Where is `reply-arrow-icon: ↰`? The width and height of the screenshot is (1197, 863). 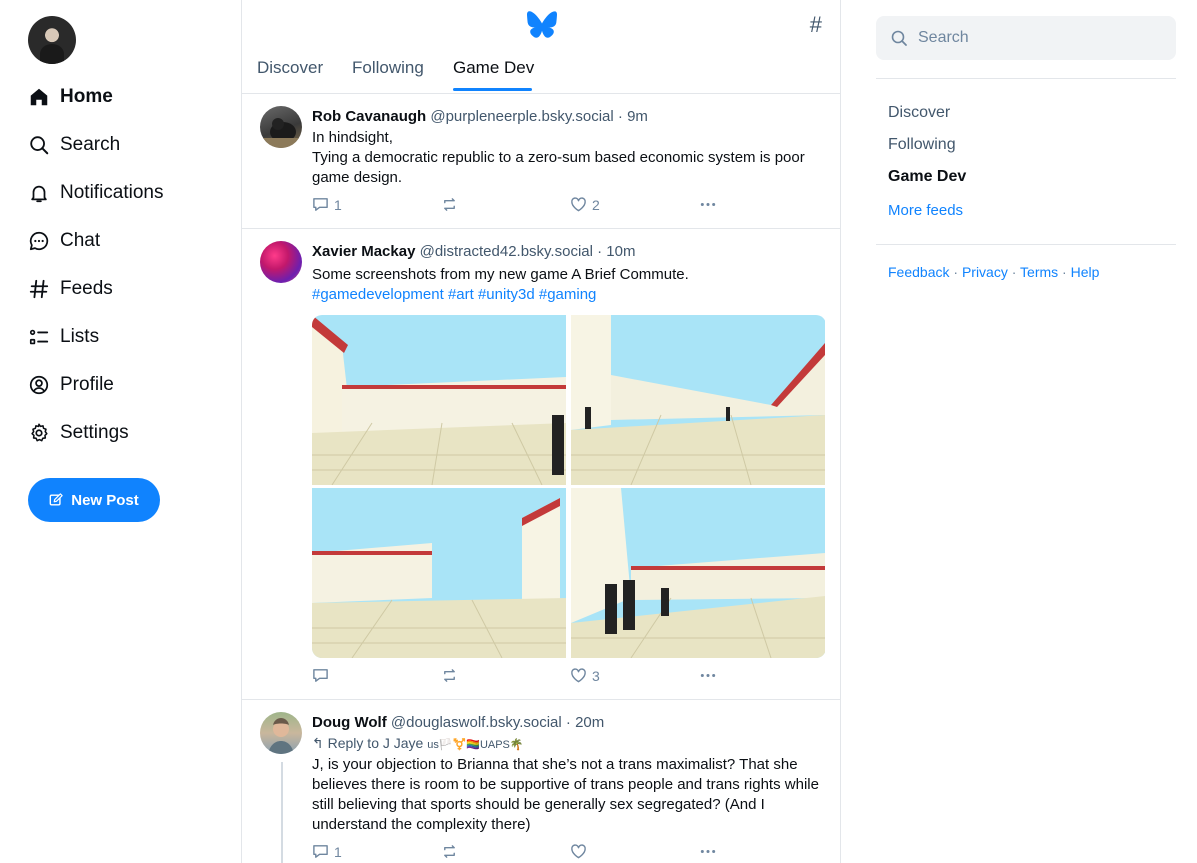 reply-arrow-icon: ↰ is located at coordinates (318, 743).